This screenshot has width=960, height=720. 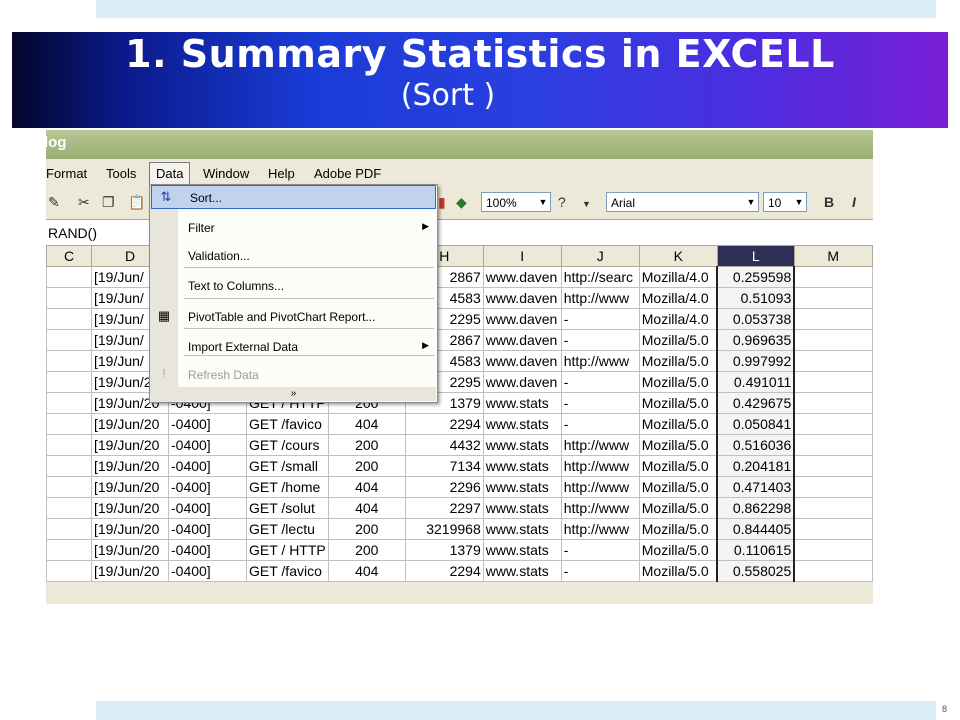 What do you see at coordinates (444, 424) in the screenshot?
I see `table-cell: 2294` at bounding box center [444, 424].